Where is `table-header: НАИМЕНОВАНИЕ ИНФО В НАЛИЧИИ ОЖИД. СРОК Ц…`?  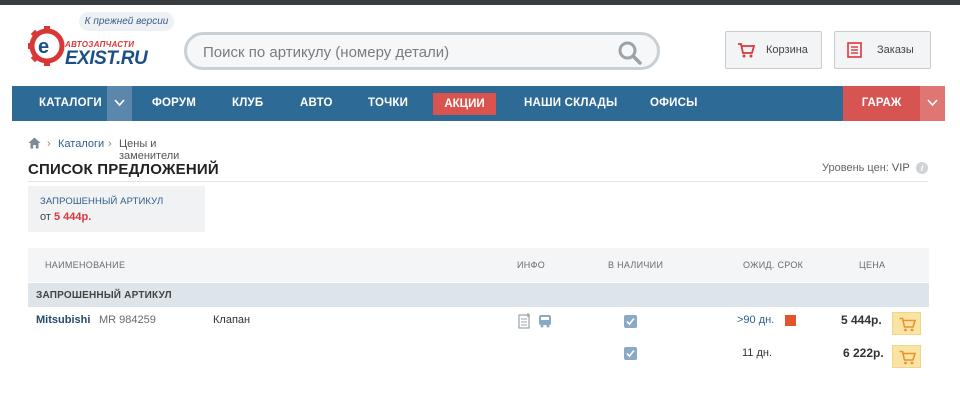
table-header: НАИМЕНОВАНИЕ ИНФО В НАЛИЧИИ ОЖИД. СРОК Ц… is located at coordinates (478, 265).